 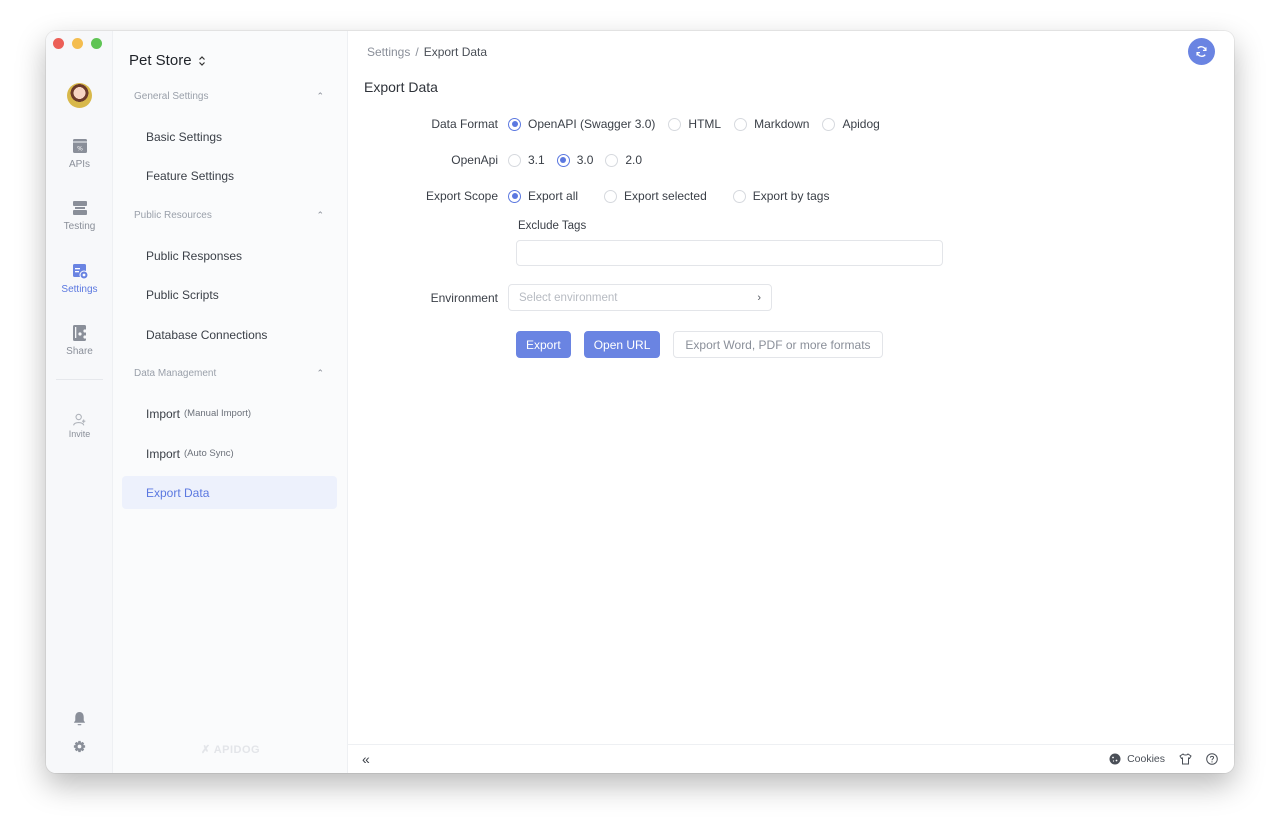 I want to click on rail-item-testing: Testing, so click(x=79, y=215).